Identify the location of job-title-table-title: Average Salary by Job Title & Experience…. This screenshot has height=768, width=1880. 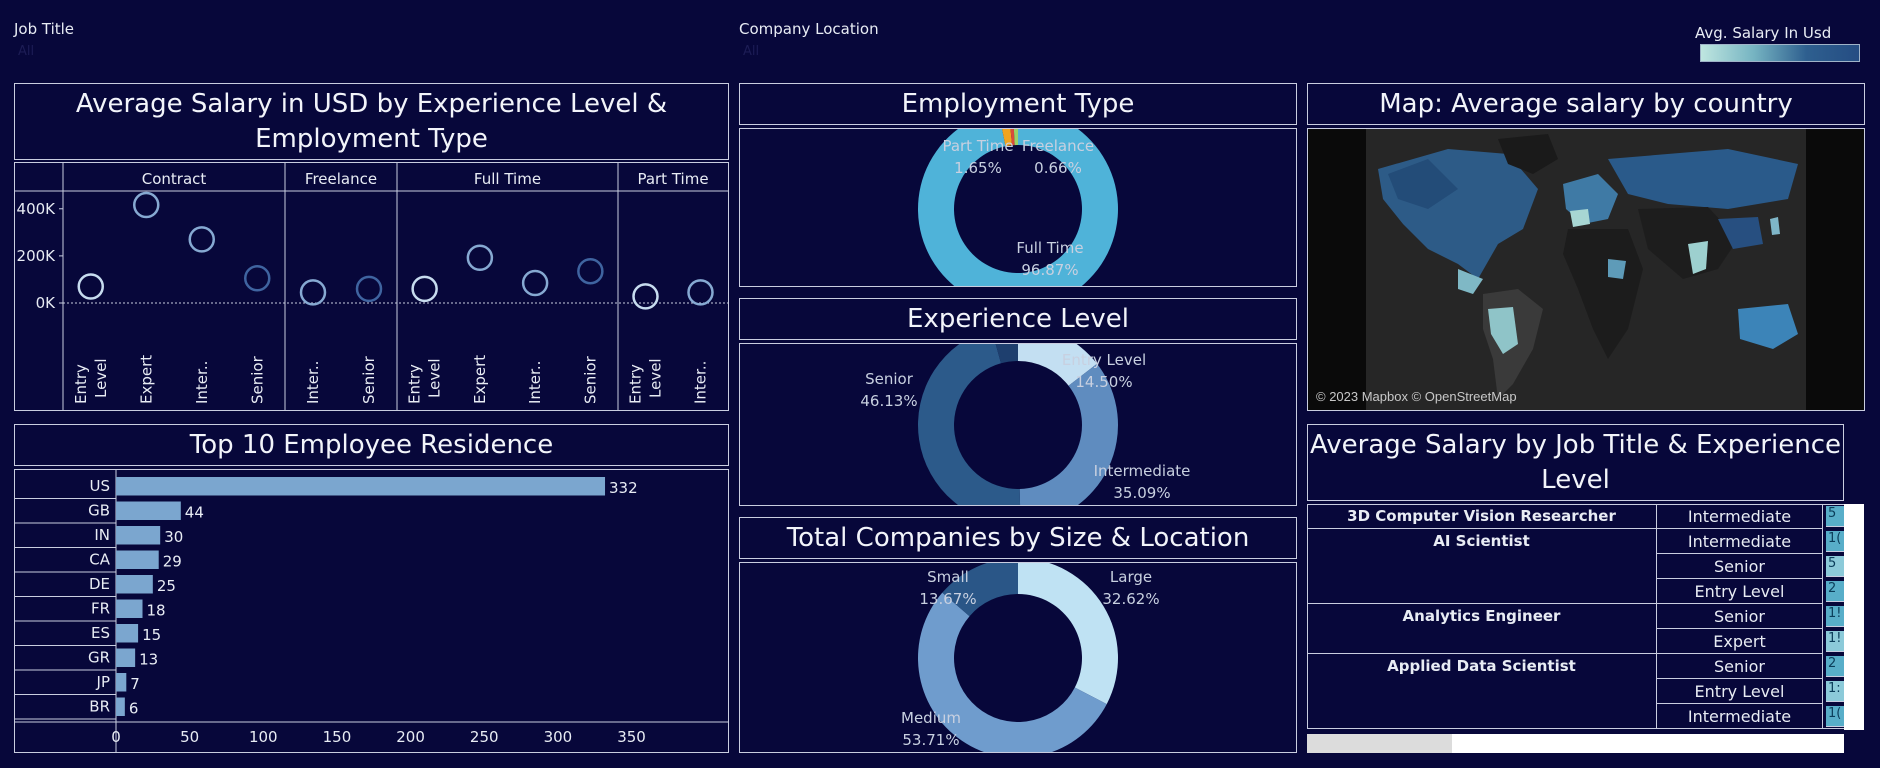
(1575, 462).